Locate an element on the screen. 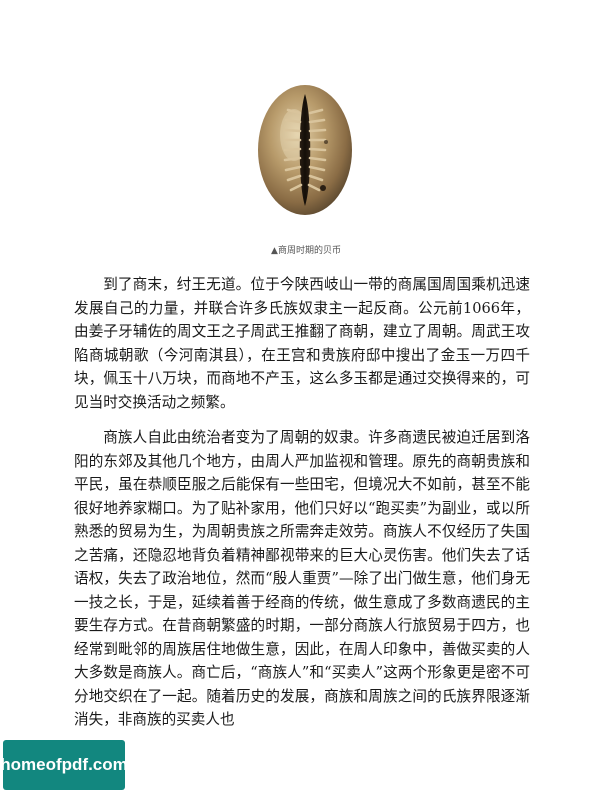 The width and height of the screenshot is (612, 792). watermark-text: homeofpdf.com is located at coordinates (64, 764).